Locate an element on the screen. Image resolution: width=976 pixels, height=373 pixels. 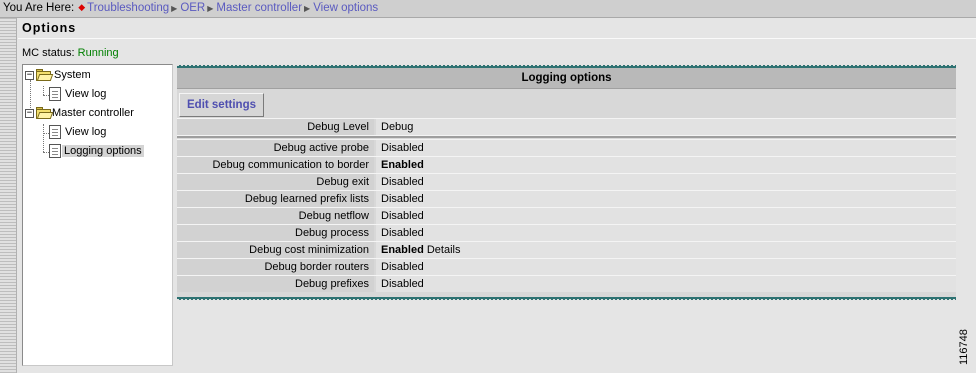
title-divider is located at coordinates (497, 38).